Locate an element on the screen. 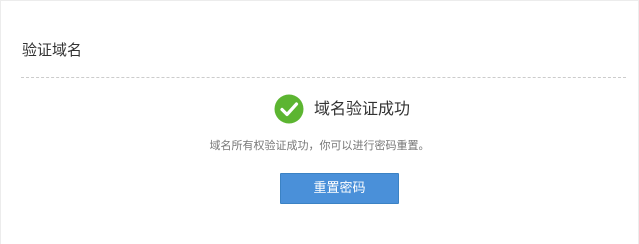 This screenshot has width=639, height=244. success-message: 域名所有权验证成功，你可以进行密码重置。 is located at coordinates (319, 145).